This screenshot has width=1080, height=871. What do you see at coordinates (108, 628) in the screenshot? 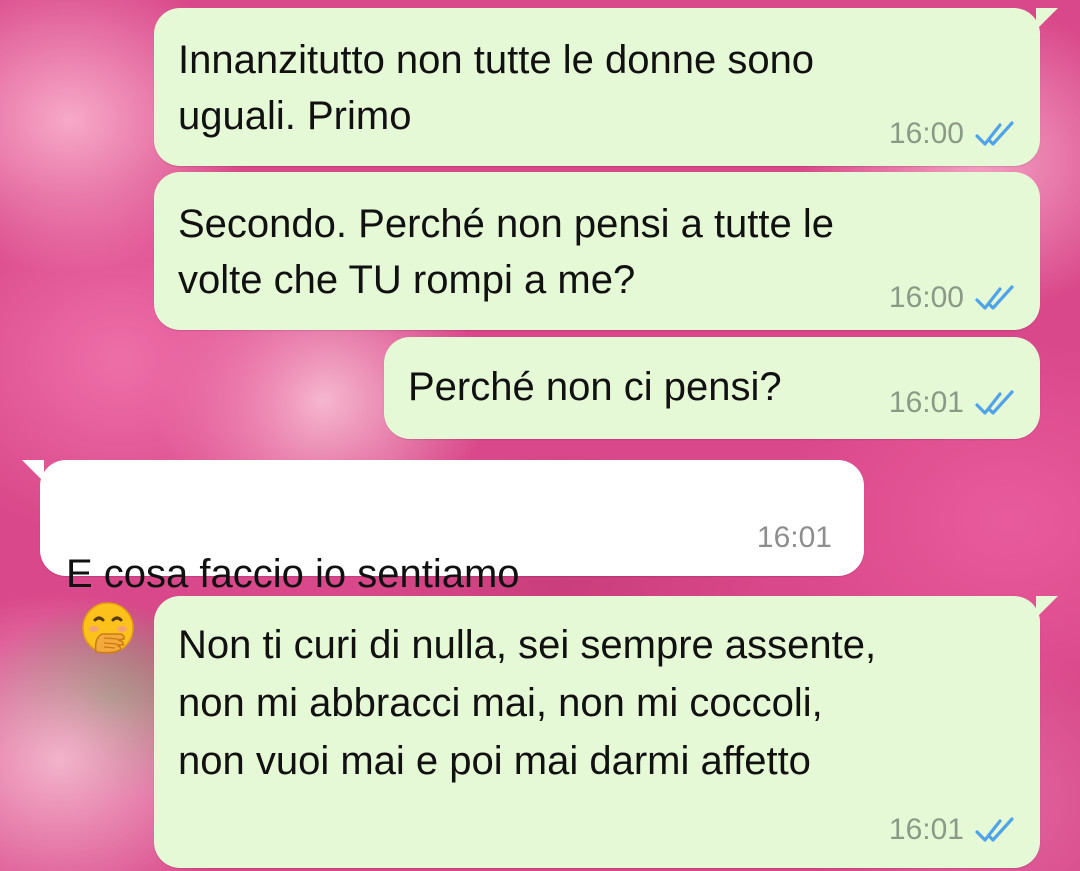
I see `face-with-hand-over-mouth-emoji` at bounding box center [108, 628].